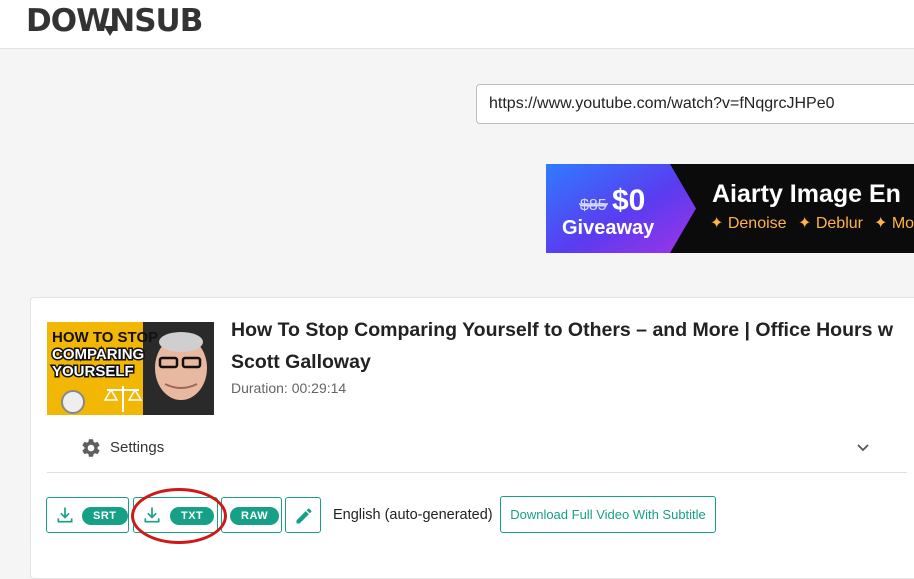 This screenshot has width=914, height=579. Describe the element at coordinates (457, 24) in the screenshot. I see `site-header: DOWNSUB` at that location.